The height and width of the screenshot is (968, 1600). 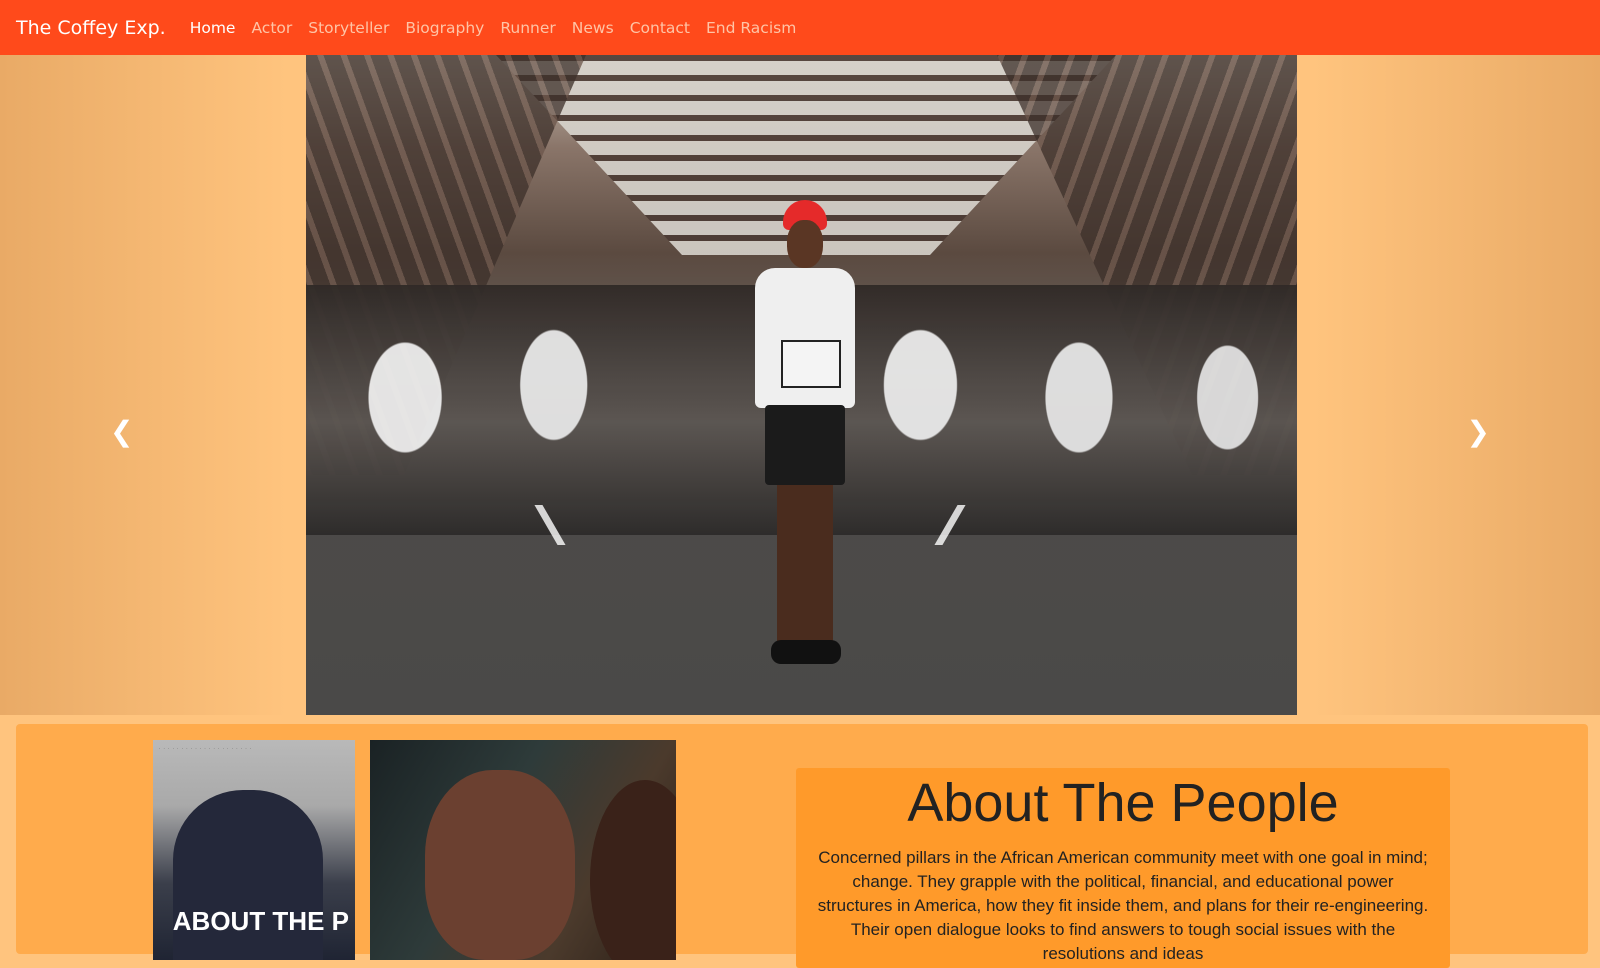 What do you see at coordinates (260, 921) in the screenshot?
I see `poster-title: ABOUT THE P` at bounding box center [260, 921].